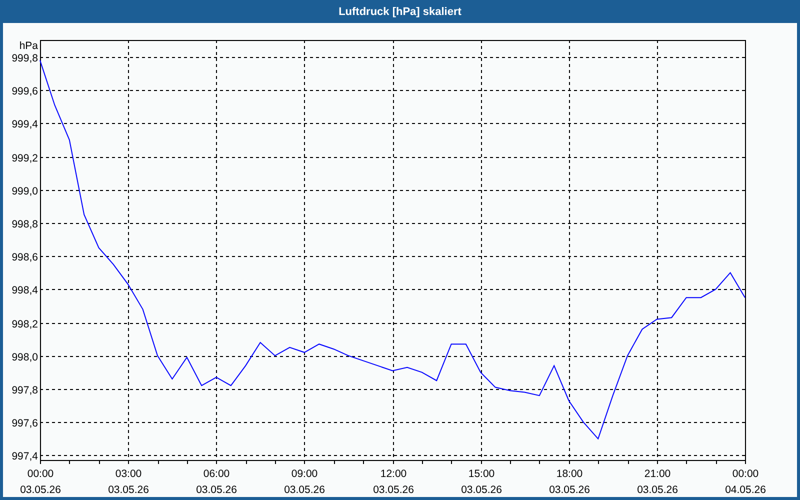  I want to click on y-tick-label: 999,6, so click(25, 92).